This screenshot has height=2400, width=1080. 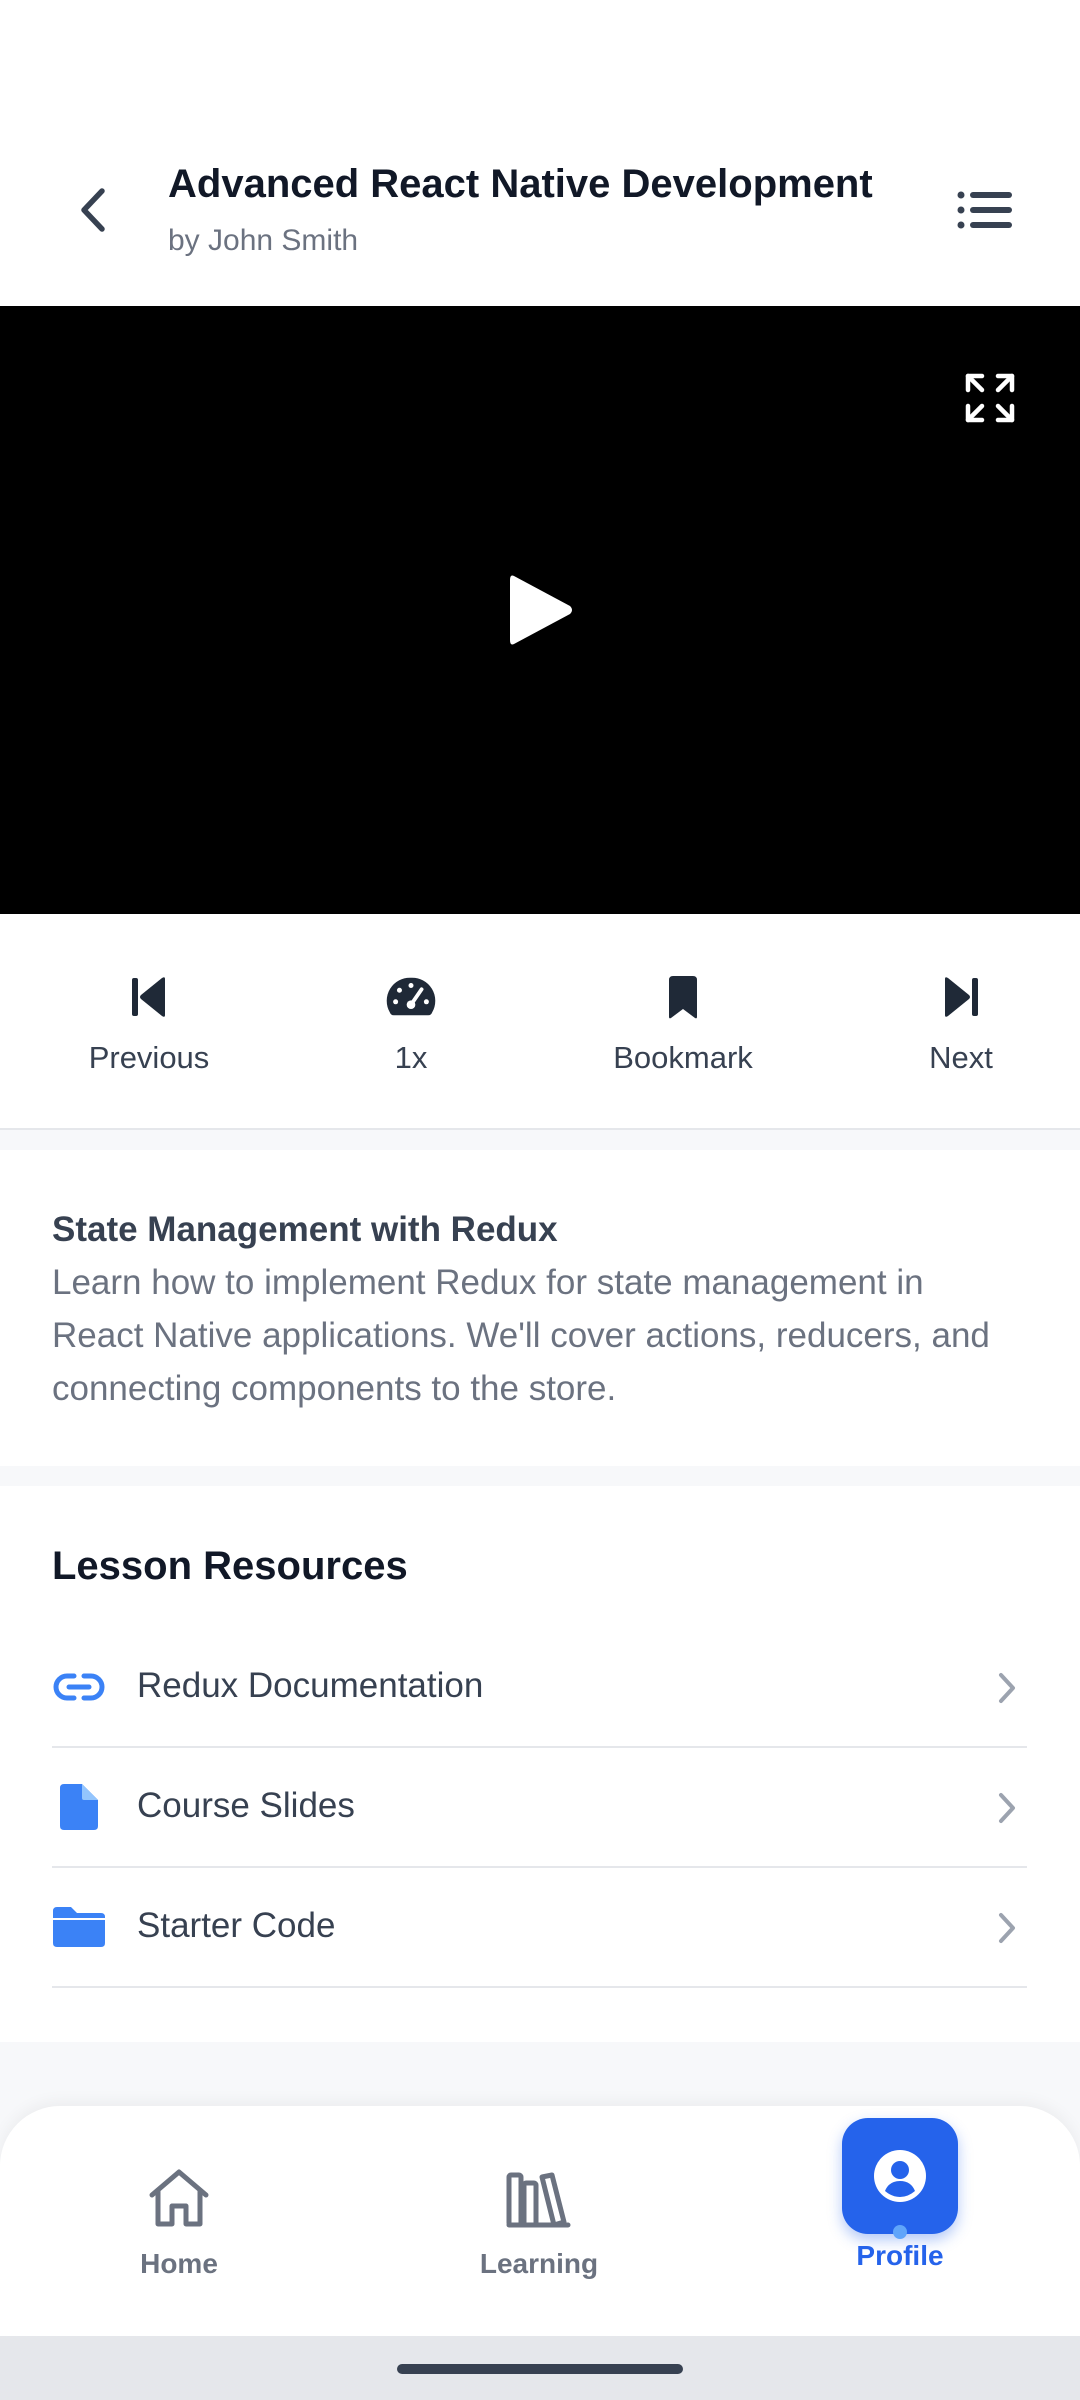 What do you see at coordinates (230, 1566) in the screenshot?
I see `resources-heading: Lesson Resources` at bounding box center [230, 1566].